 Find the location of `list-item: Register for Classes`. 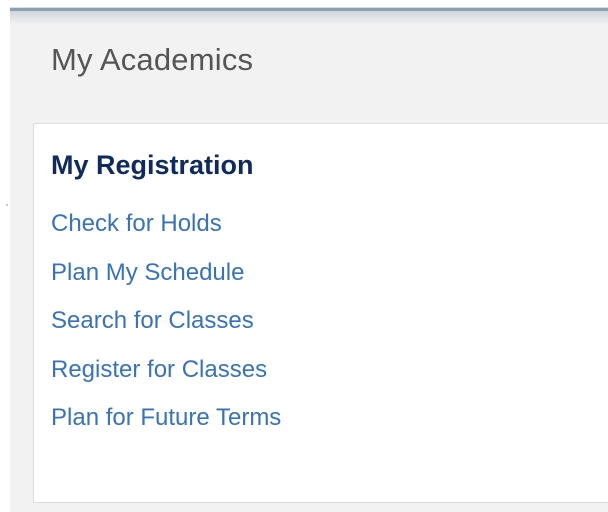

list-item: Register for Classes is located at coordinates (166, 374).